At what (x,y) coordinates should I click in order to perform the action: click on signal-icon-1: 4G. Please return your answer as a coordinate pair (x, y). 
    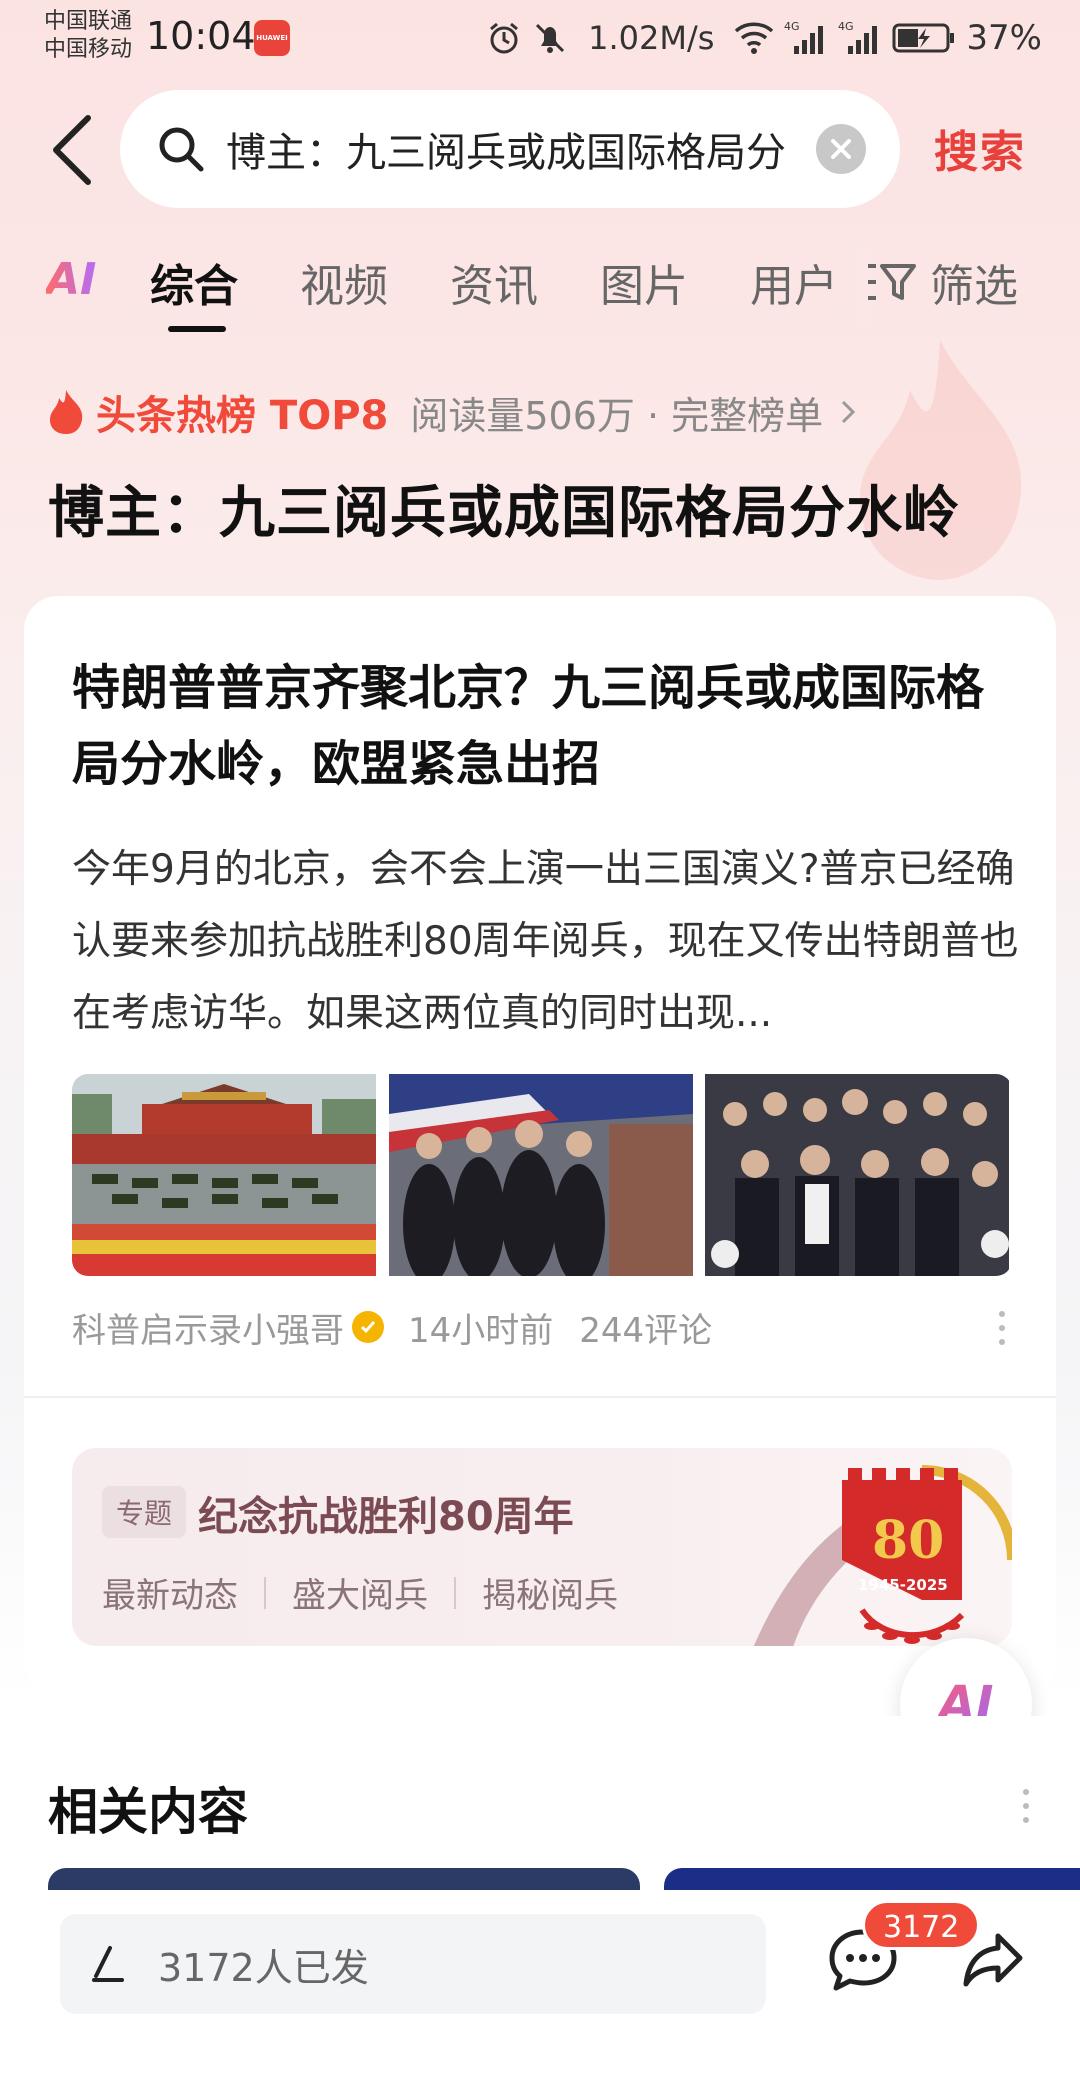
    Looking at the image, I should click on (804, 37).